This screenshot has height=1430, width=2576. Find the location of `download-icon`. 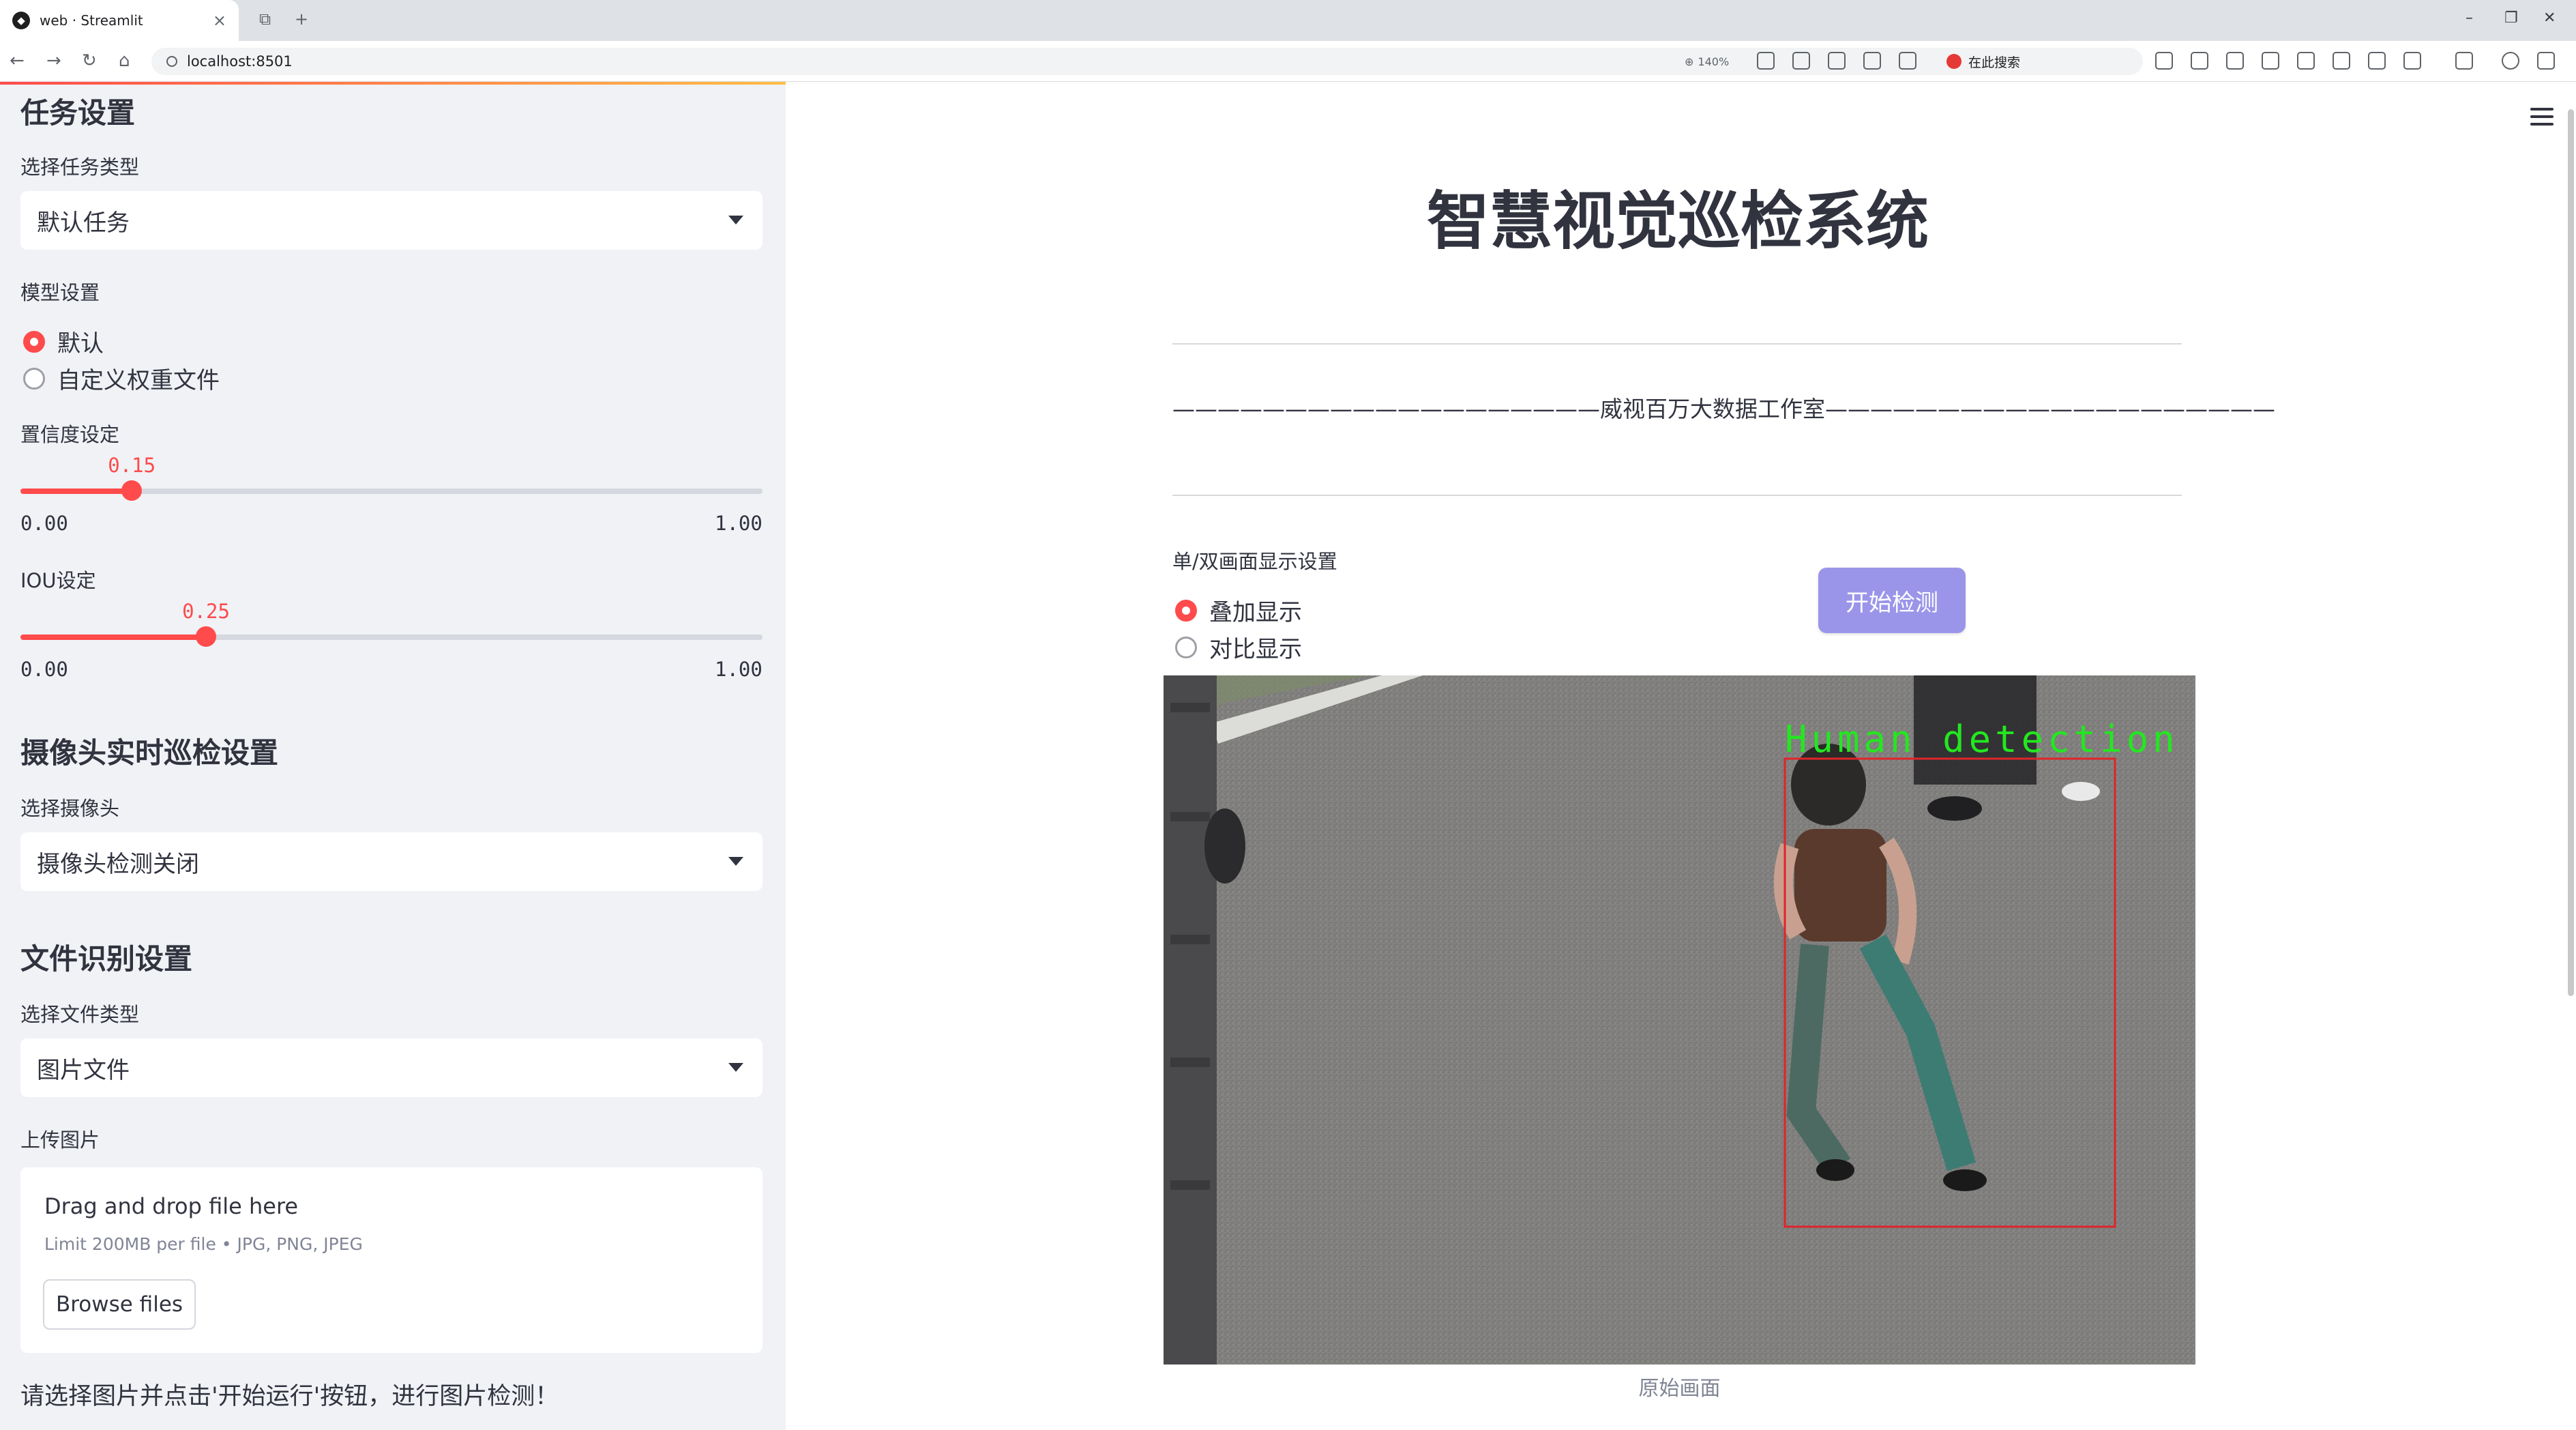

download-icon is located at coordinates (2377, 61).